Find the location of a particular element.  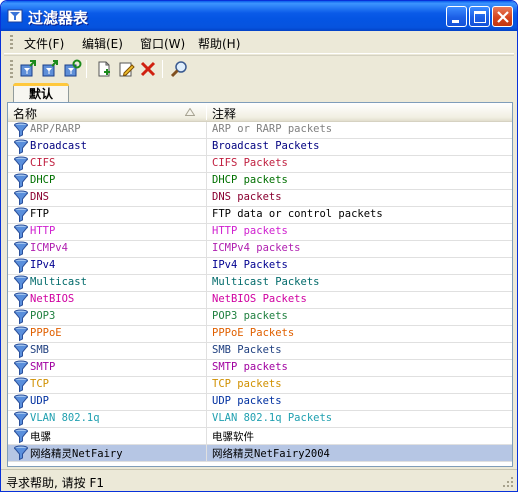

list-item: IPv4 IPv4 Packets is located at coordinates (260, 266).